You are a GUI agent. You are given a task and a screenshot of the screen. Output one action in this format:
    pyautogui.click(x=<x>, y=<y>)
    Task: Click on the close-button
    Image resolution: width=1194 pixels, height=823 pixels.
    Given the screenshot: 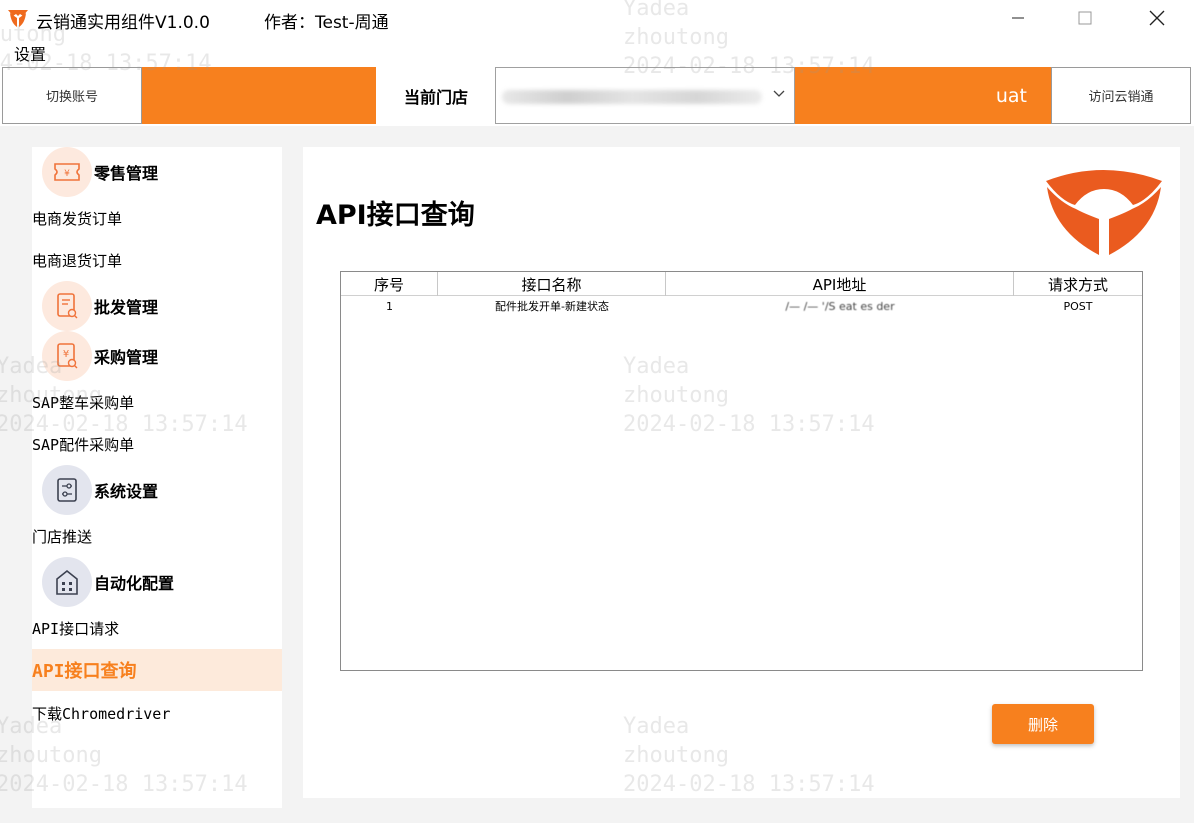 What is the action you would take?
    pyautogui.click(x=1157, y=18)
    